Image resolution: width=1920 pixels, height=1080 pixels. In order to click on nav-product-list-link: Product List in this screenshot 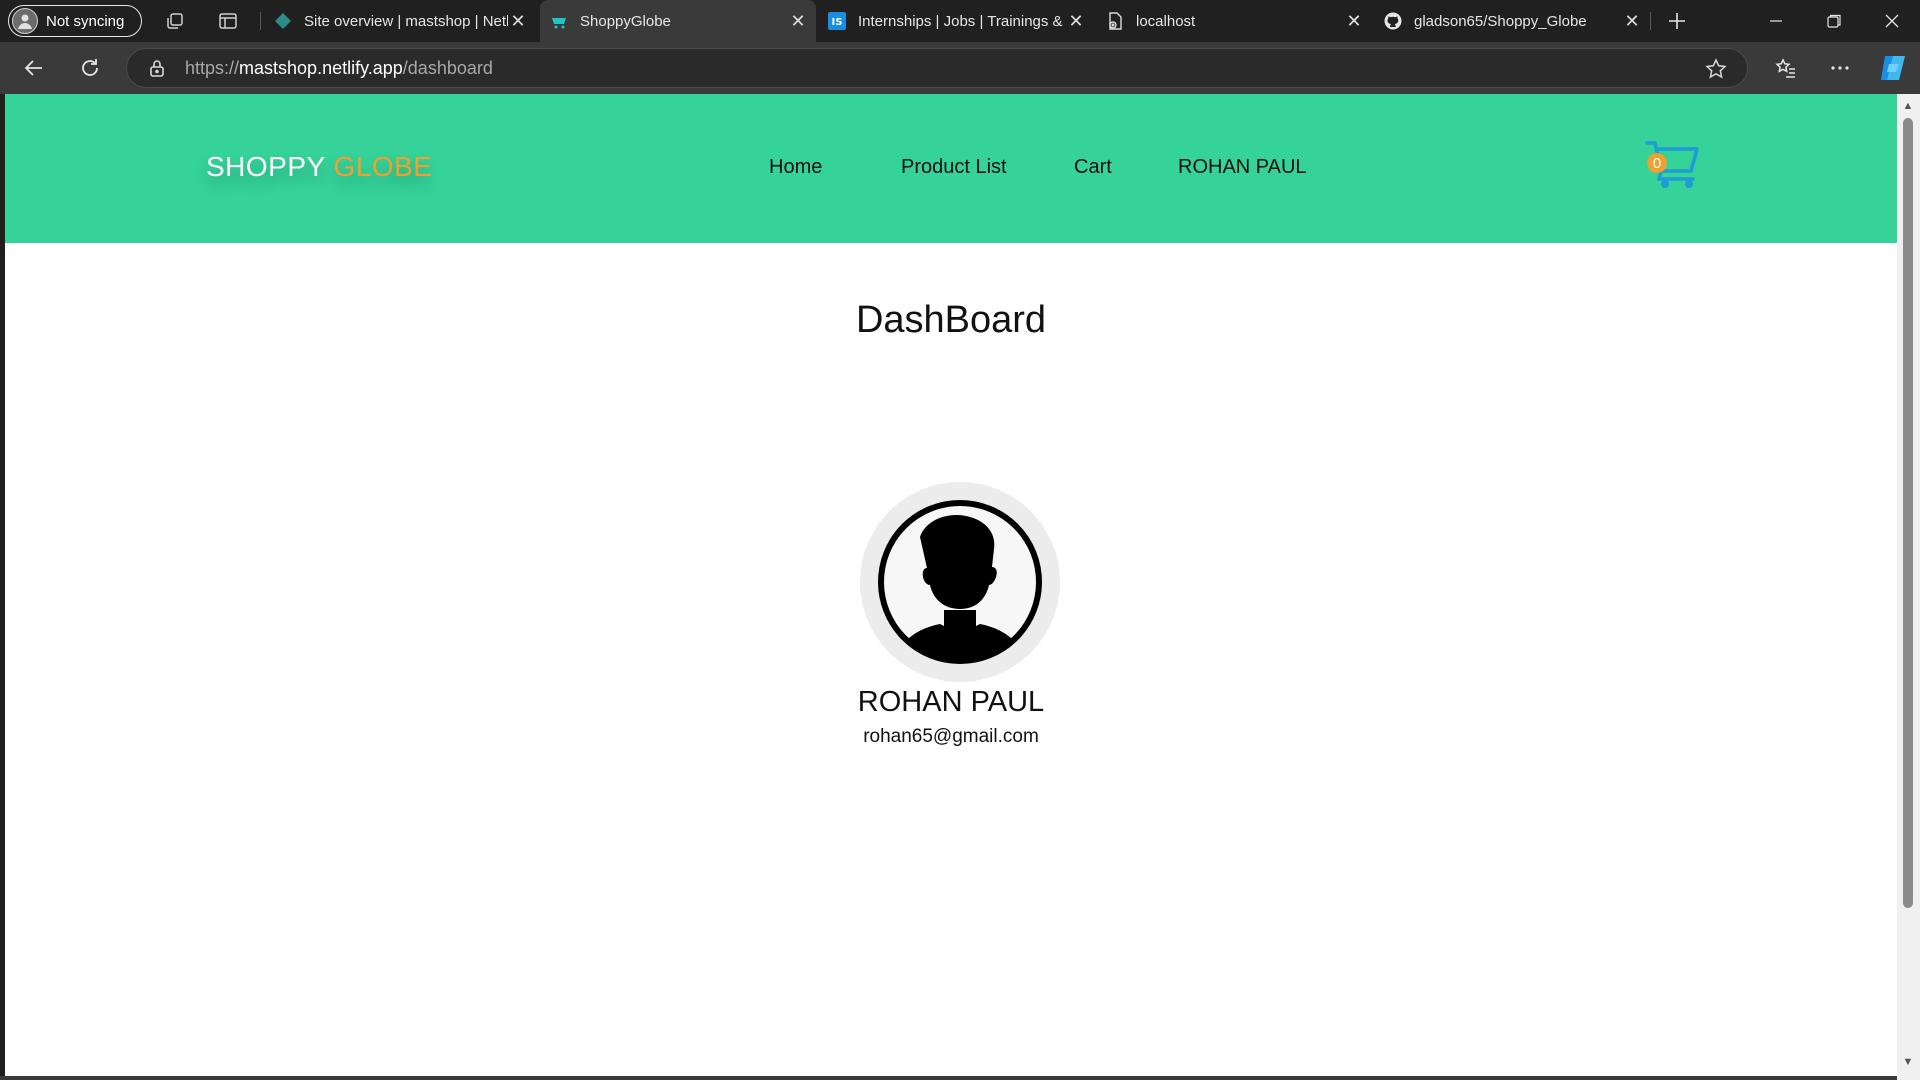, I will do `click(954, 167)`.